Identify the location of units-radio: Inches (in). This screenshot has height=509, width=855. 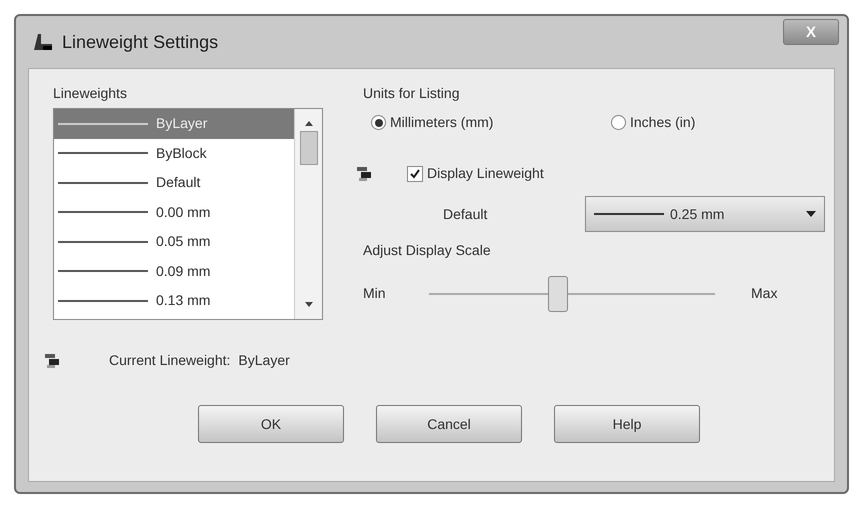
(653, 122).